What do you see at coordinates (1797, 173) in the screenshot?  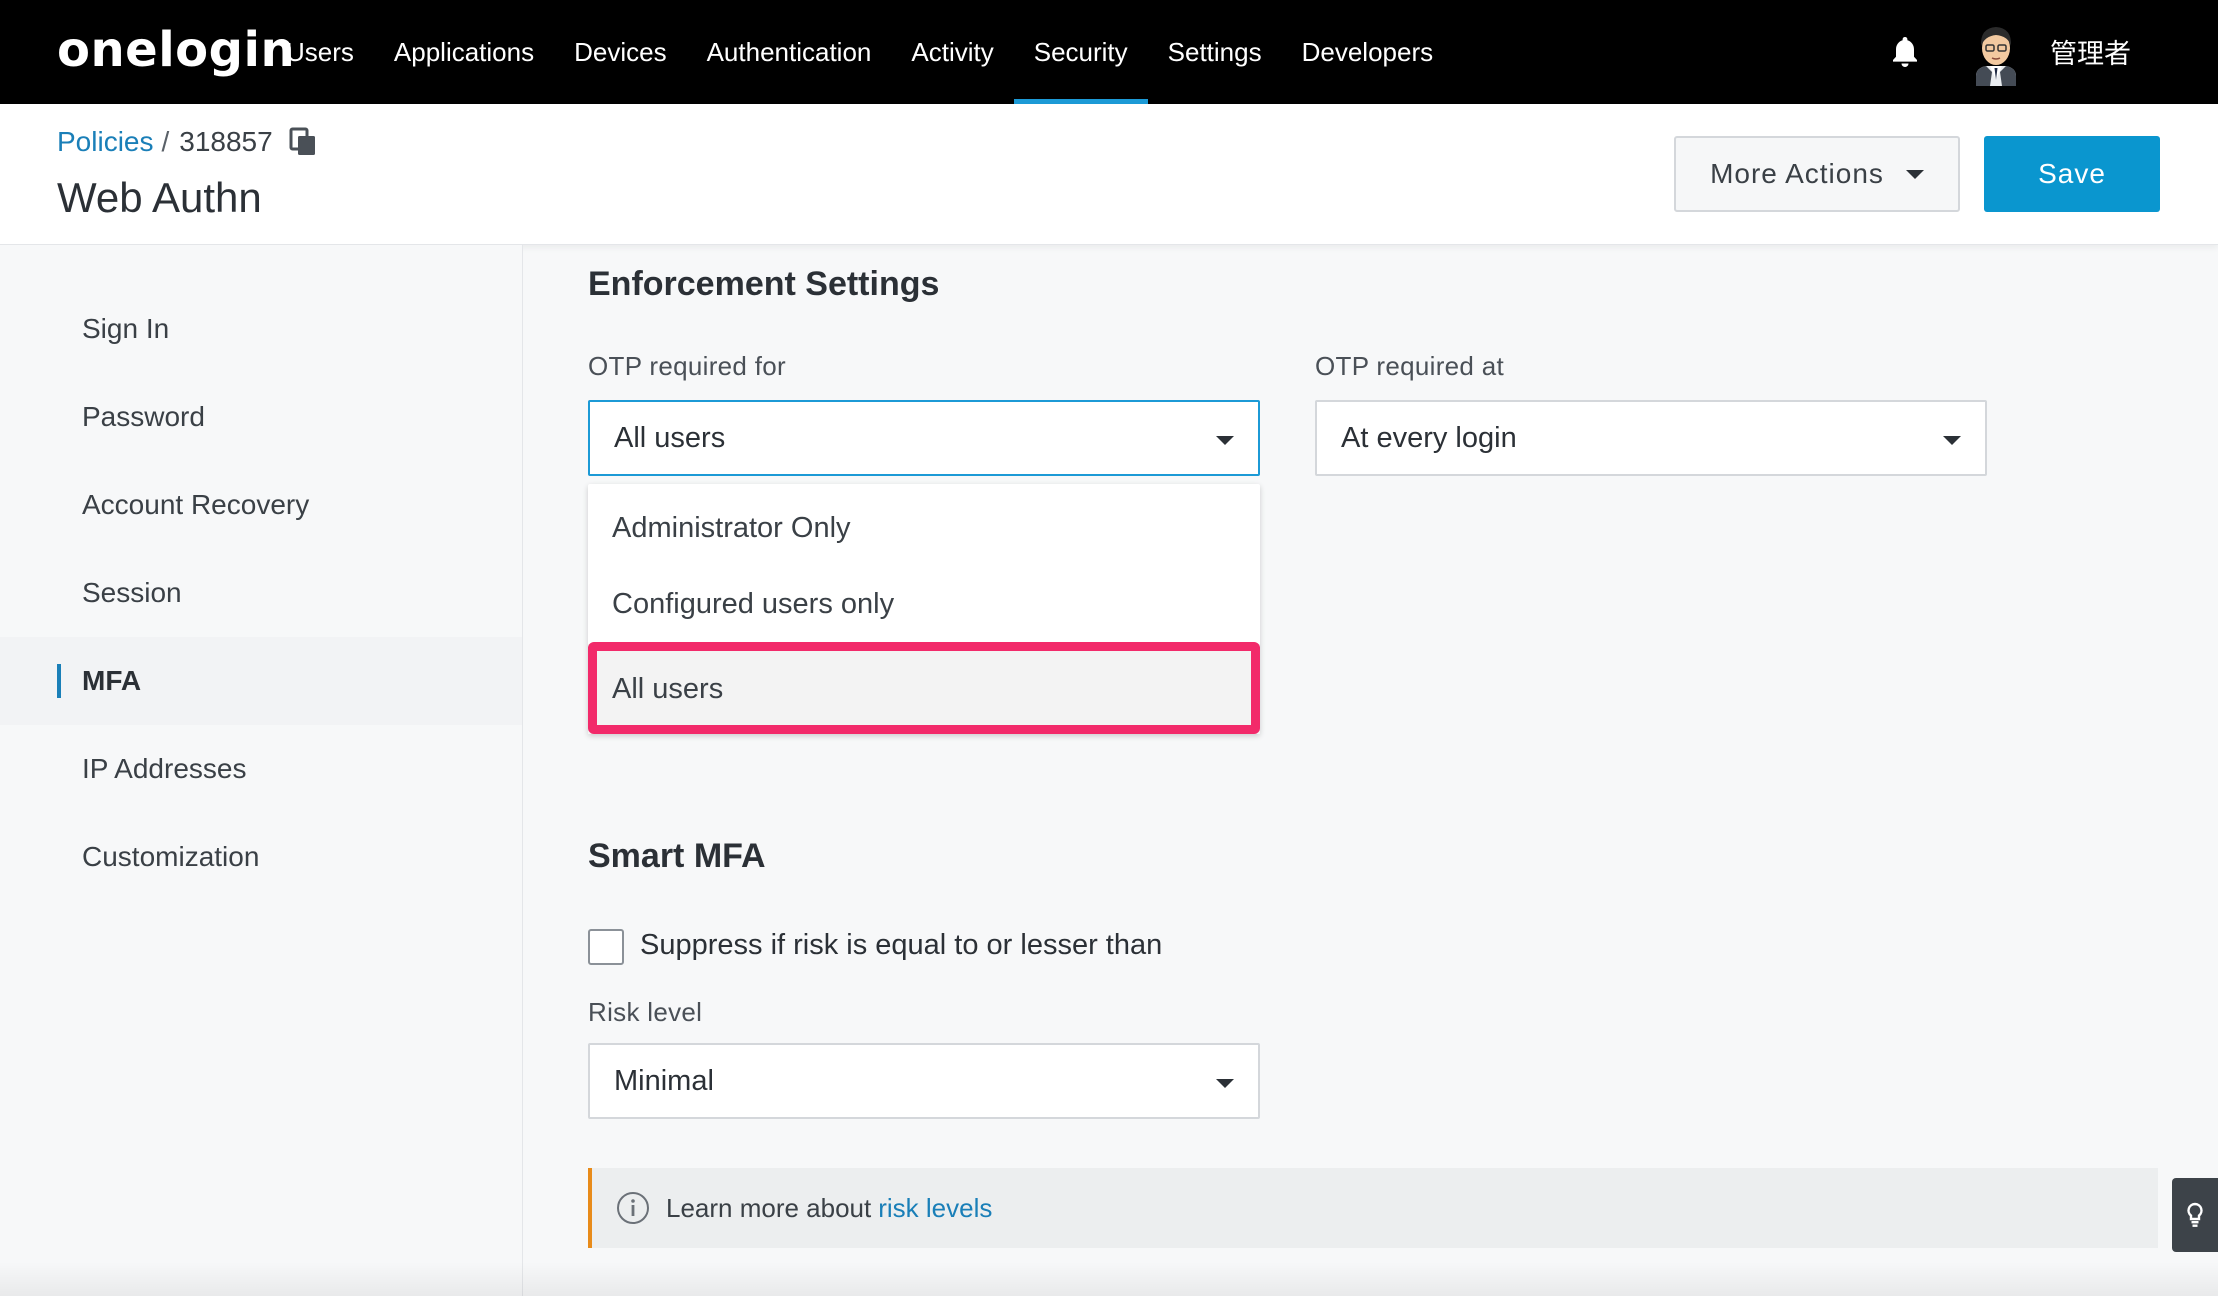 I see `more-actions-label: More Actions` at bounding box center [1797, 173].